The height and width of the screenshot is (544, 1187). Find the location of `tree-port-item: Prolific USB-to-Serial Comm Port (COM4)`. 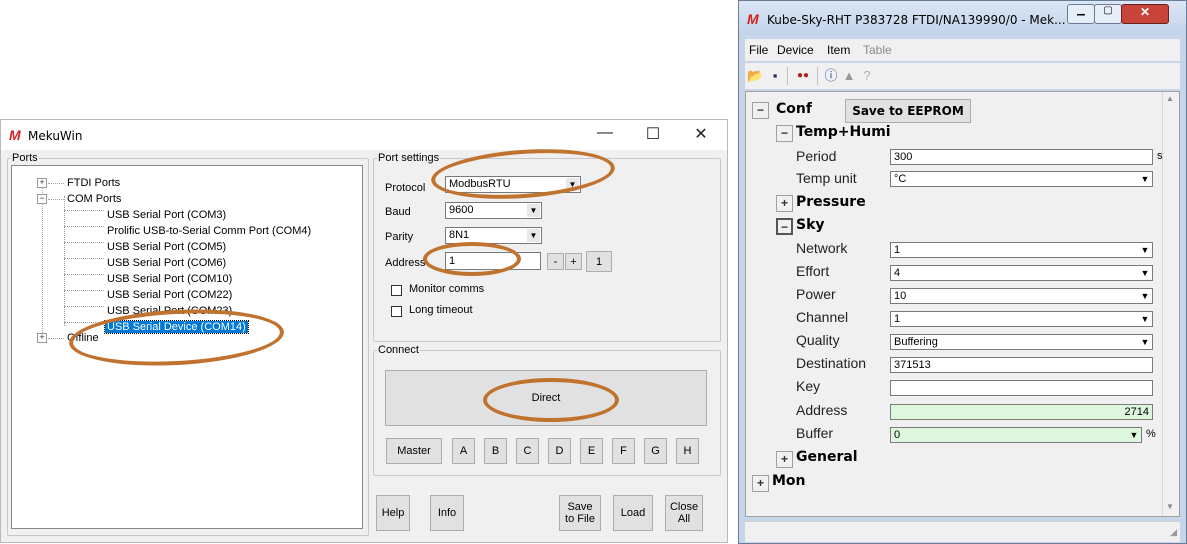

tree-port-item: Prolific USB-to-Serial Comm Port (COM4) is located at coordinates (209, 231).